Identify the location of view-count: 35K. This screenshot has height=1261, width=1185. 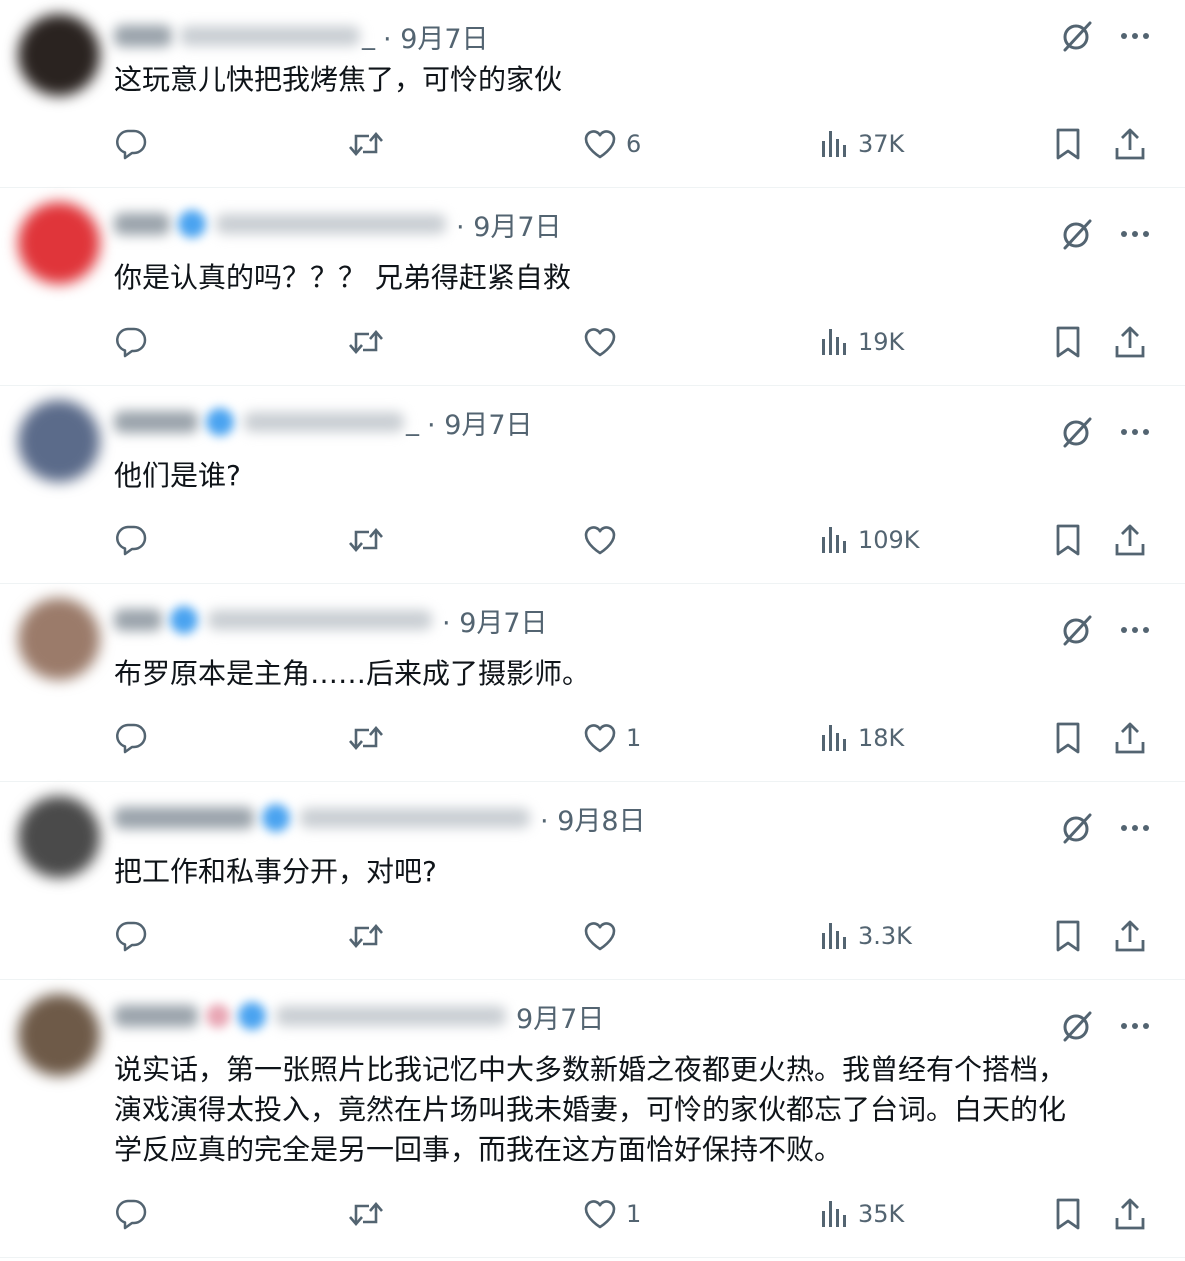
(881, 1214).